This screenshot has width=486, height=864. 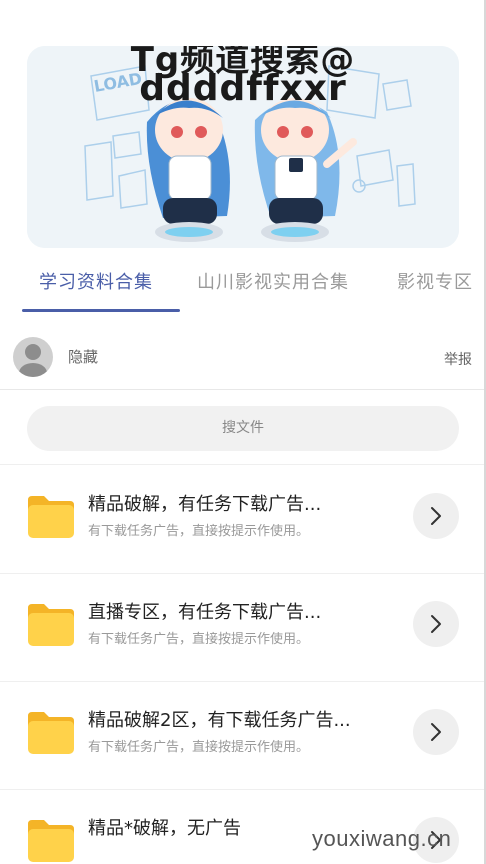 What do you see at coordinates (242, 520) in the screenshot?
I see `file-list-item: 精品破解，有任务下载广告... 有下载任务广告，直接按提示作使用。` at bounding box center [242, 520].